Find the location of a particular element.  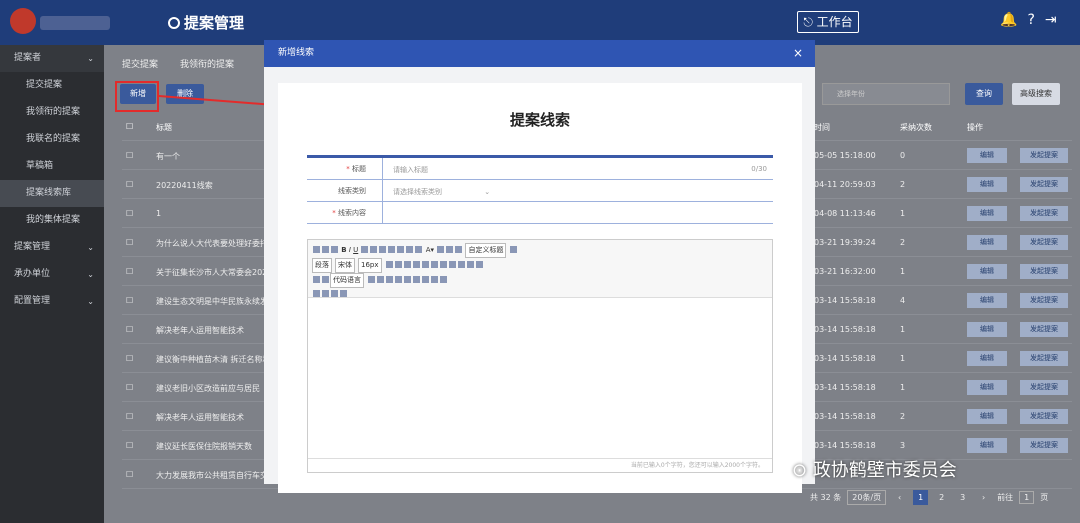

template-icon is located at coordinates (371, 279).